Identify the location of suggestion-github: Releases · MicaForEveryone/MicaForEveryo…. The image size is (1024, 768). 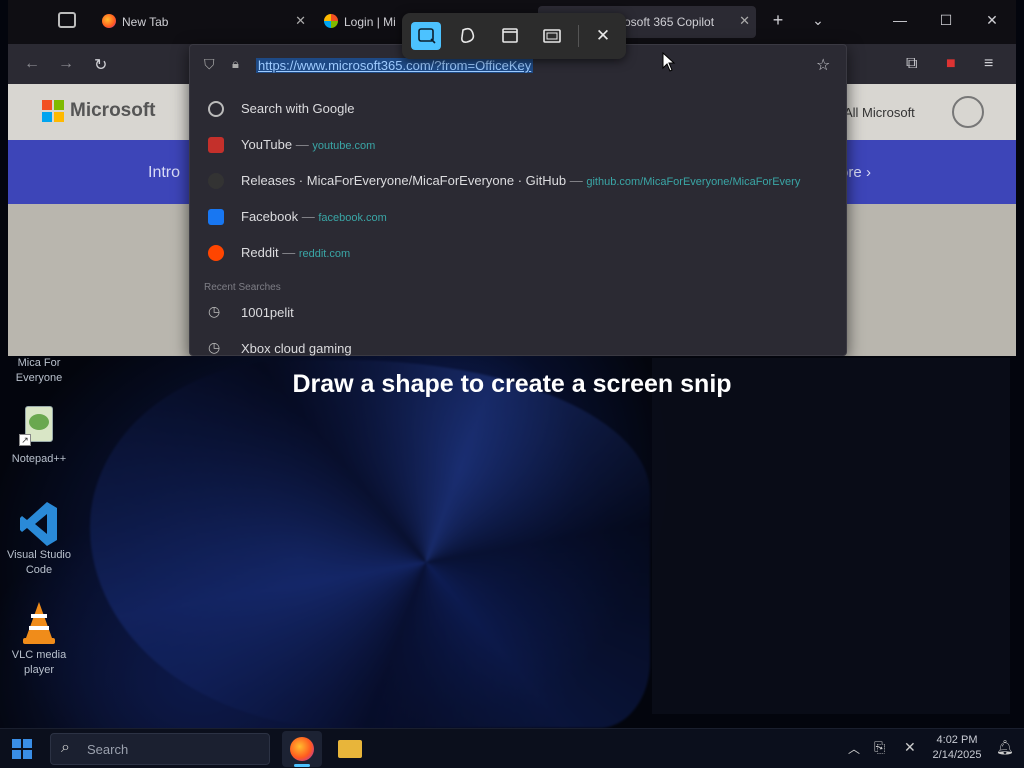
(518, 181).